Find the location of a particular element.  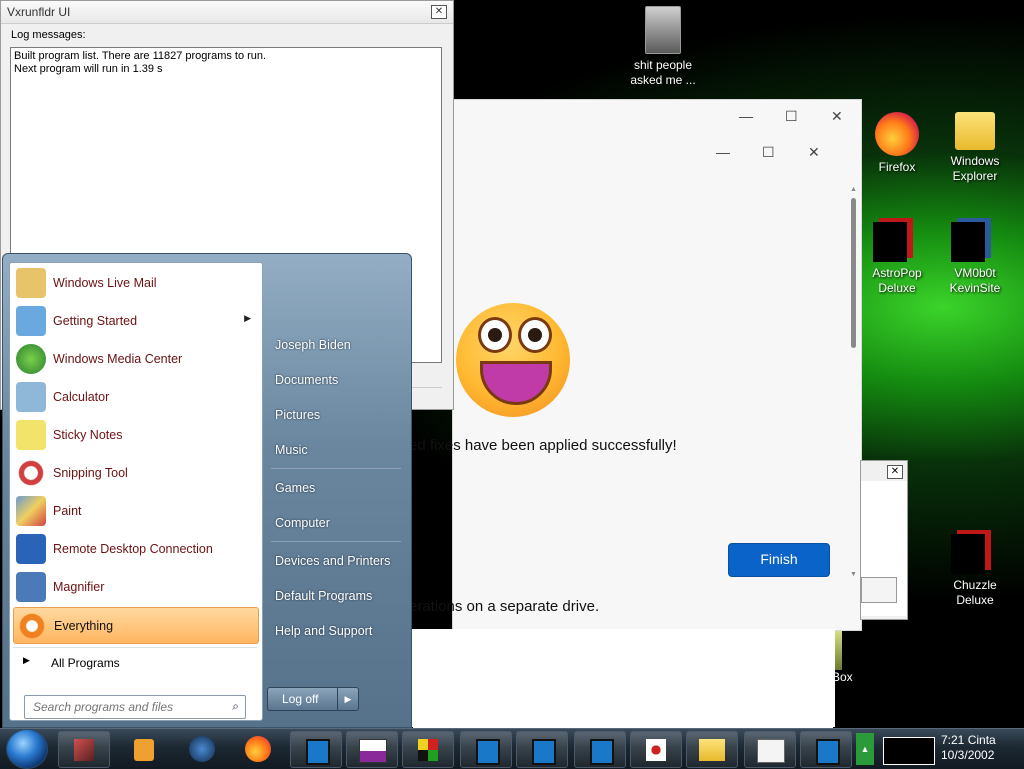

right-item-documents: Documents is located at coordinates (306, 380).